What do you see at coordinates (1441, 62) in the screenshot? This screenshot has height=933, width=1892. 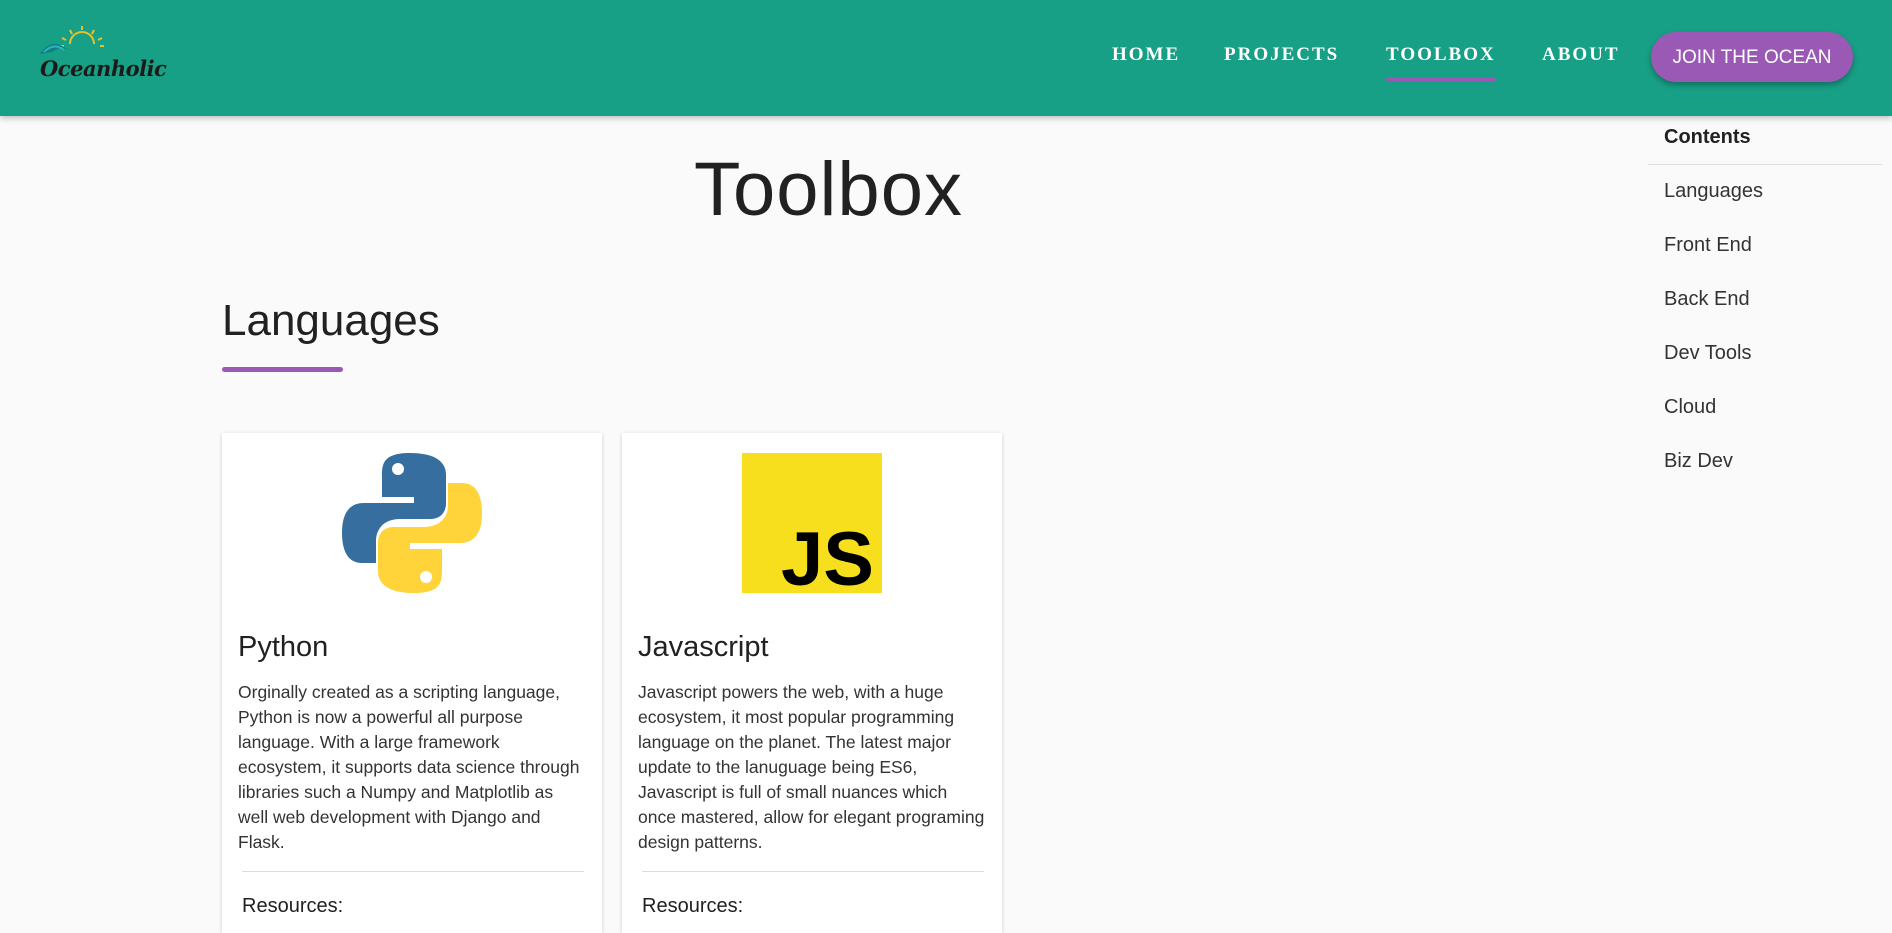 I see `nav-toolbox: TOOLBOX` at bounding box center [1441, 62].